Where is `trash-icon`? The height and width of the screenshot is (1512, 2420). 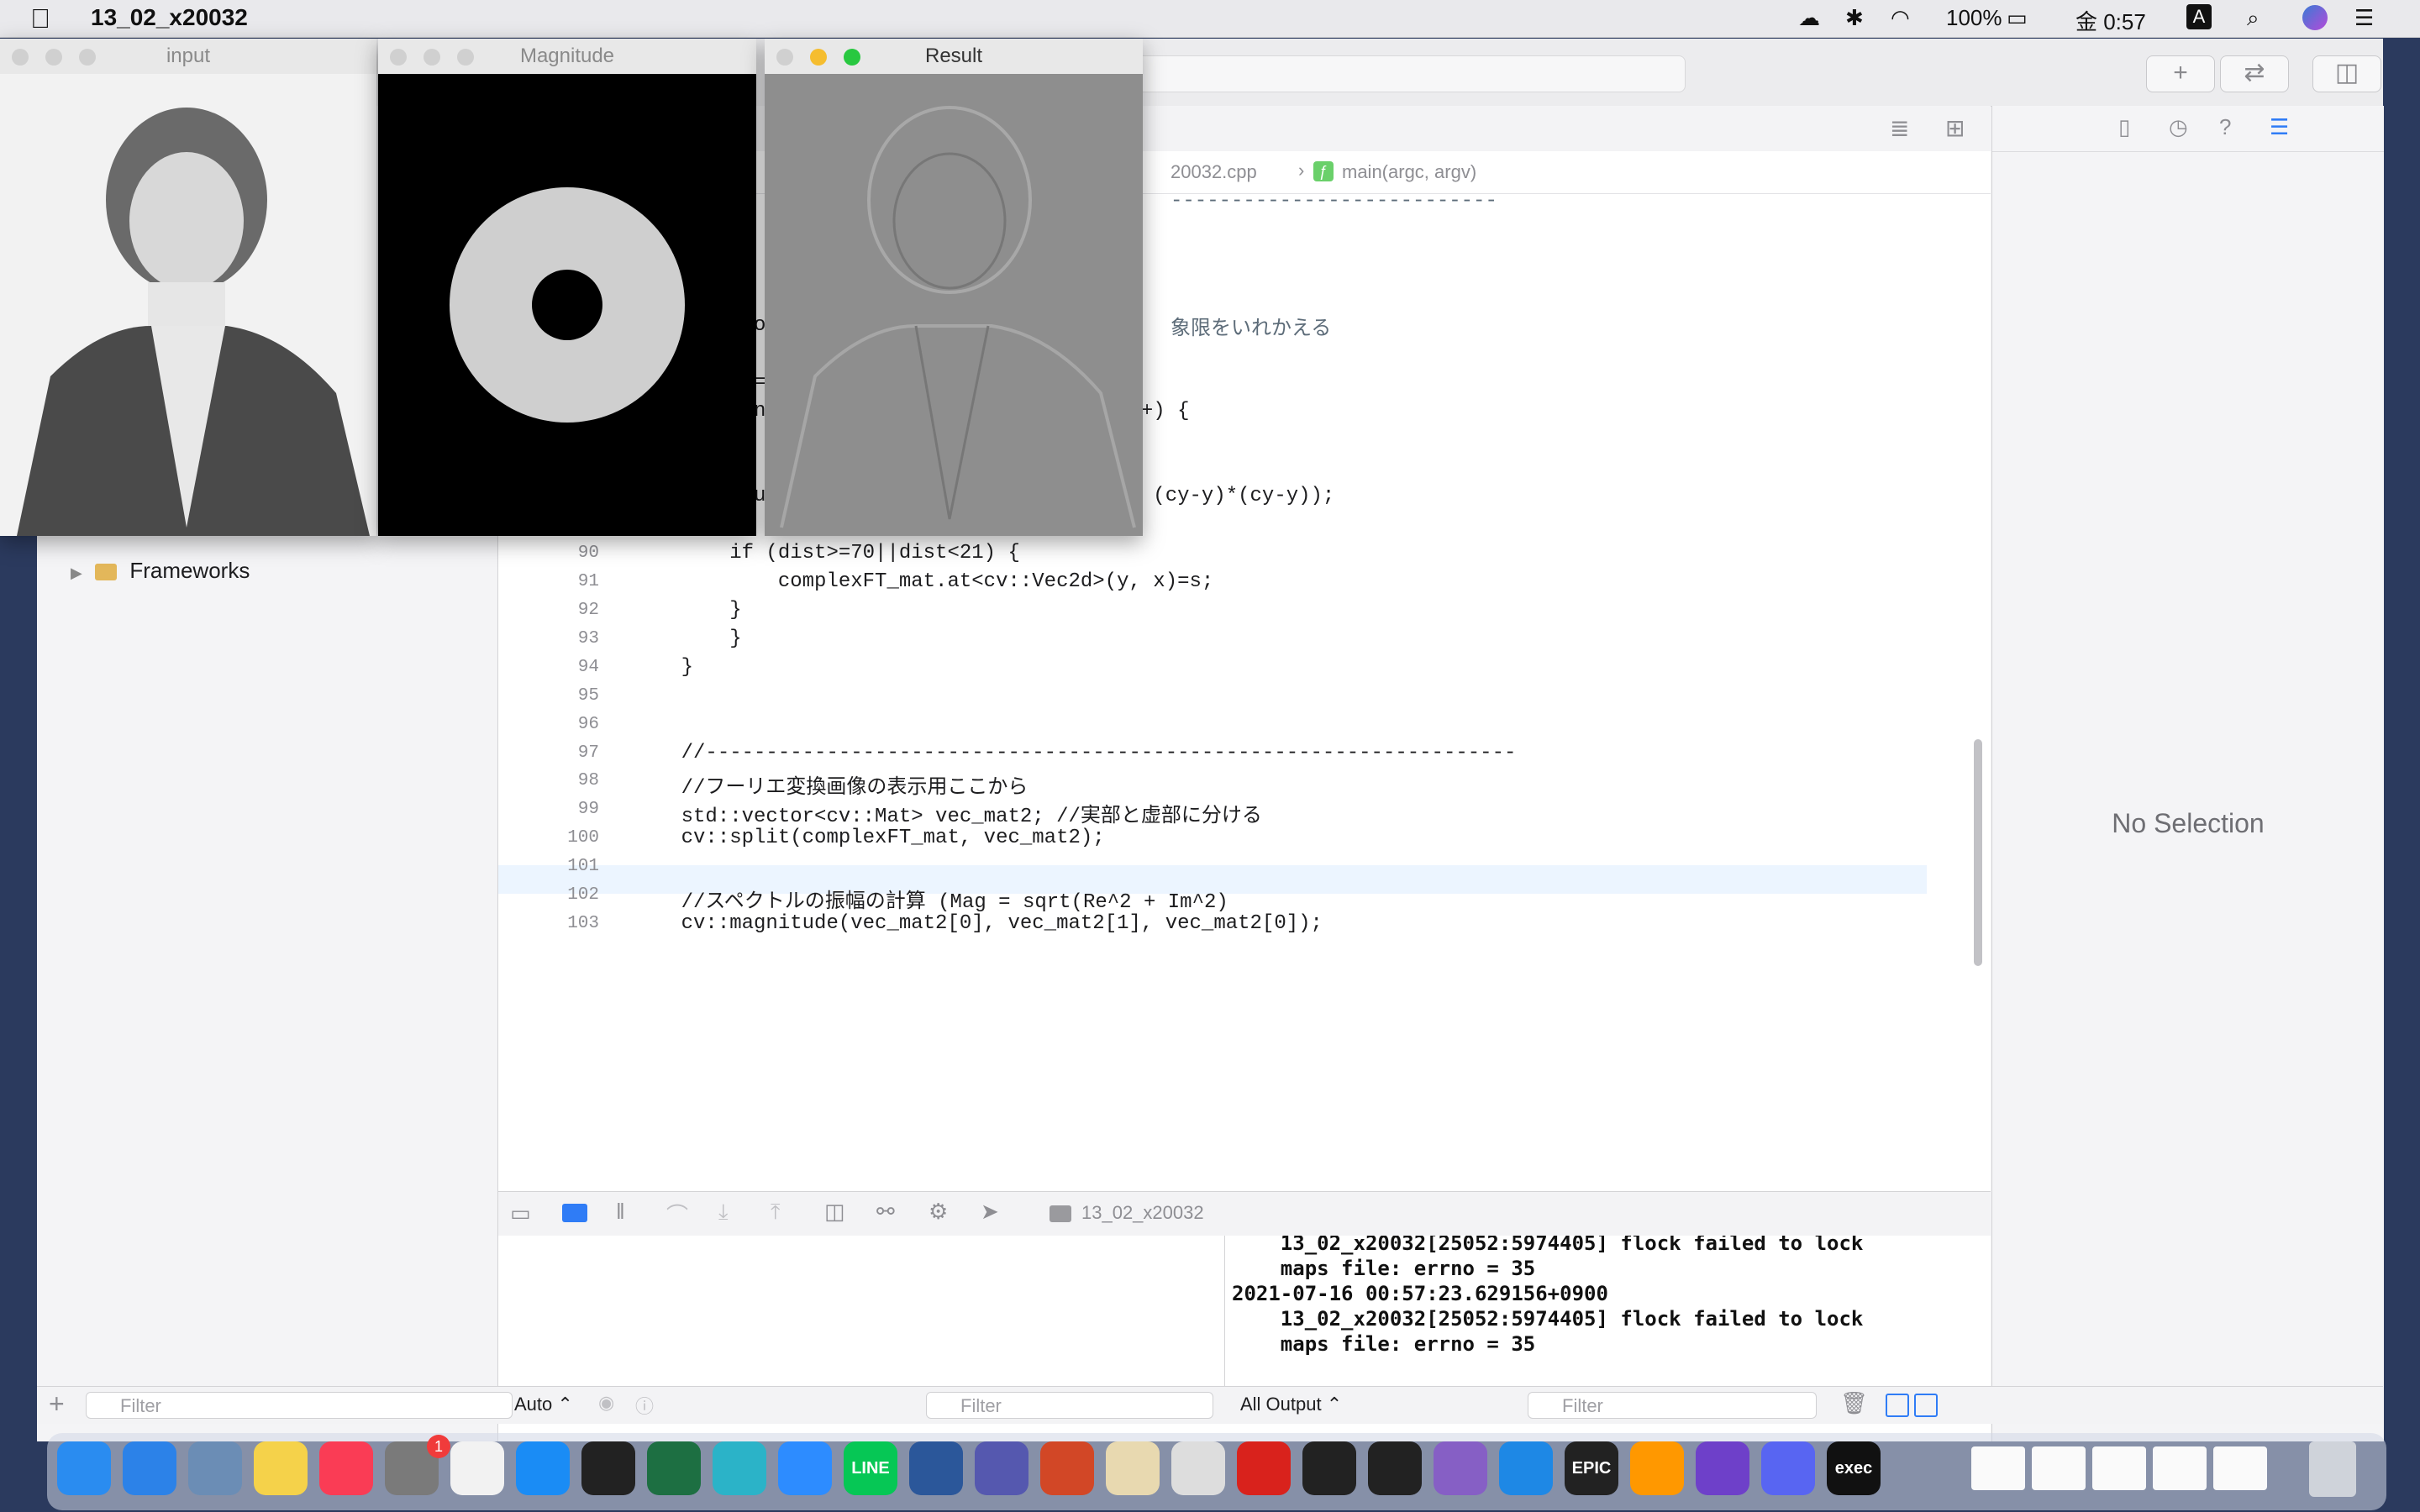
trash-icon is located at coordinates (2332, 1469).